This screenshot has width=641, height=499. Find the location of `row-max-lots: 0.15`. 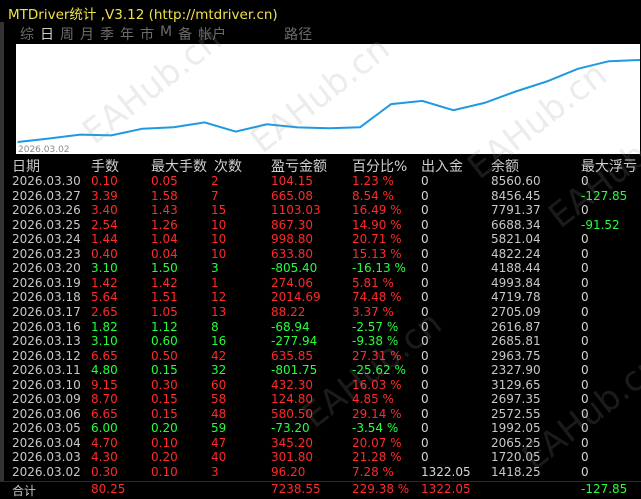

row-max-lots: 0.15 is located at coordinates (164, 399).